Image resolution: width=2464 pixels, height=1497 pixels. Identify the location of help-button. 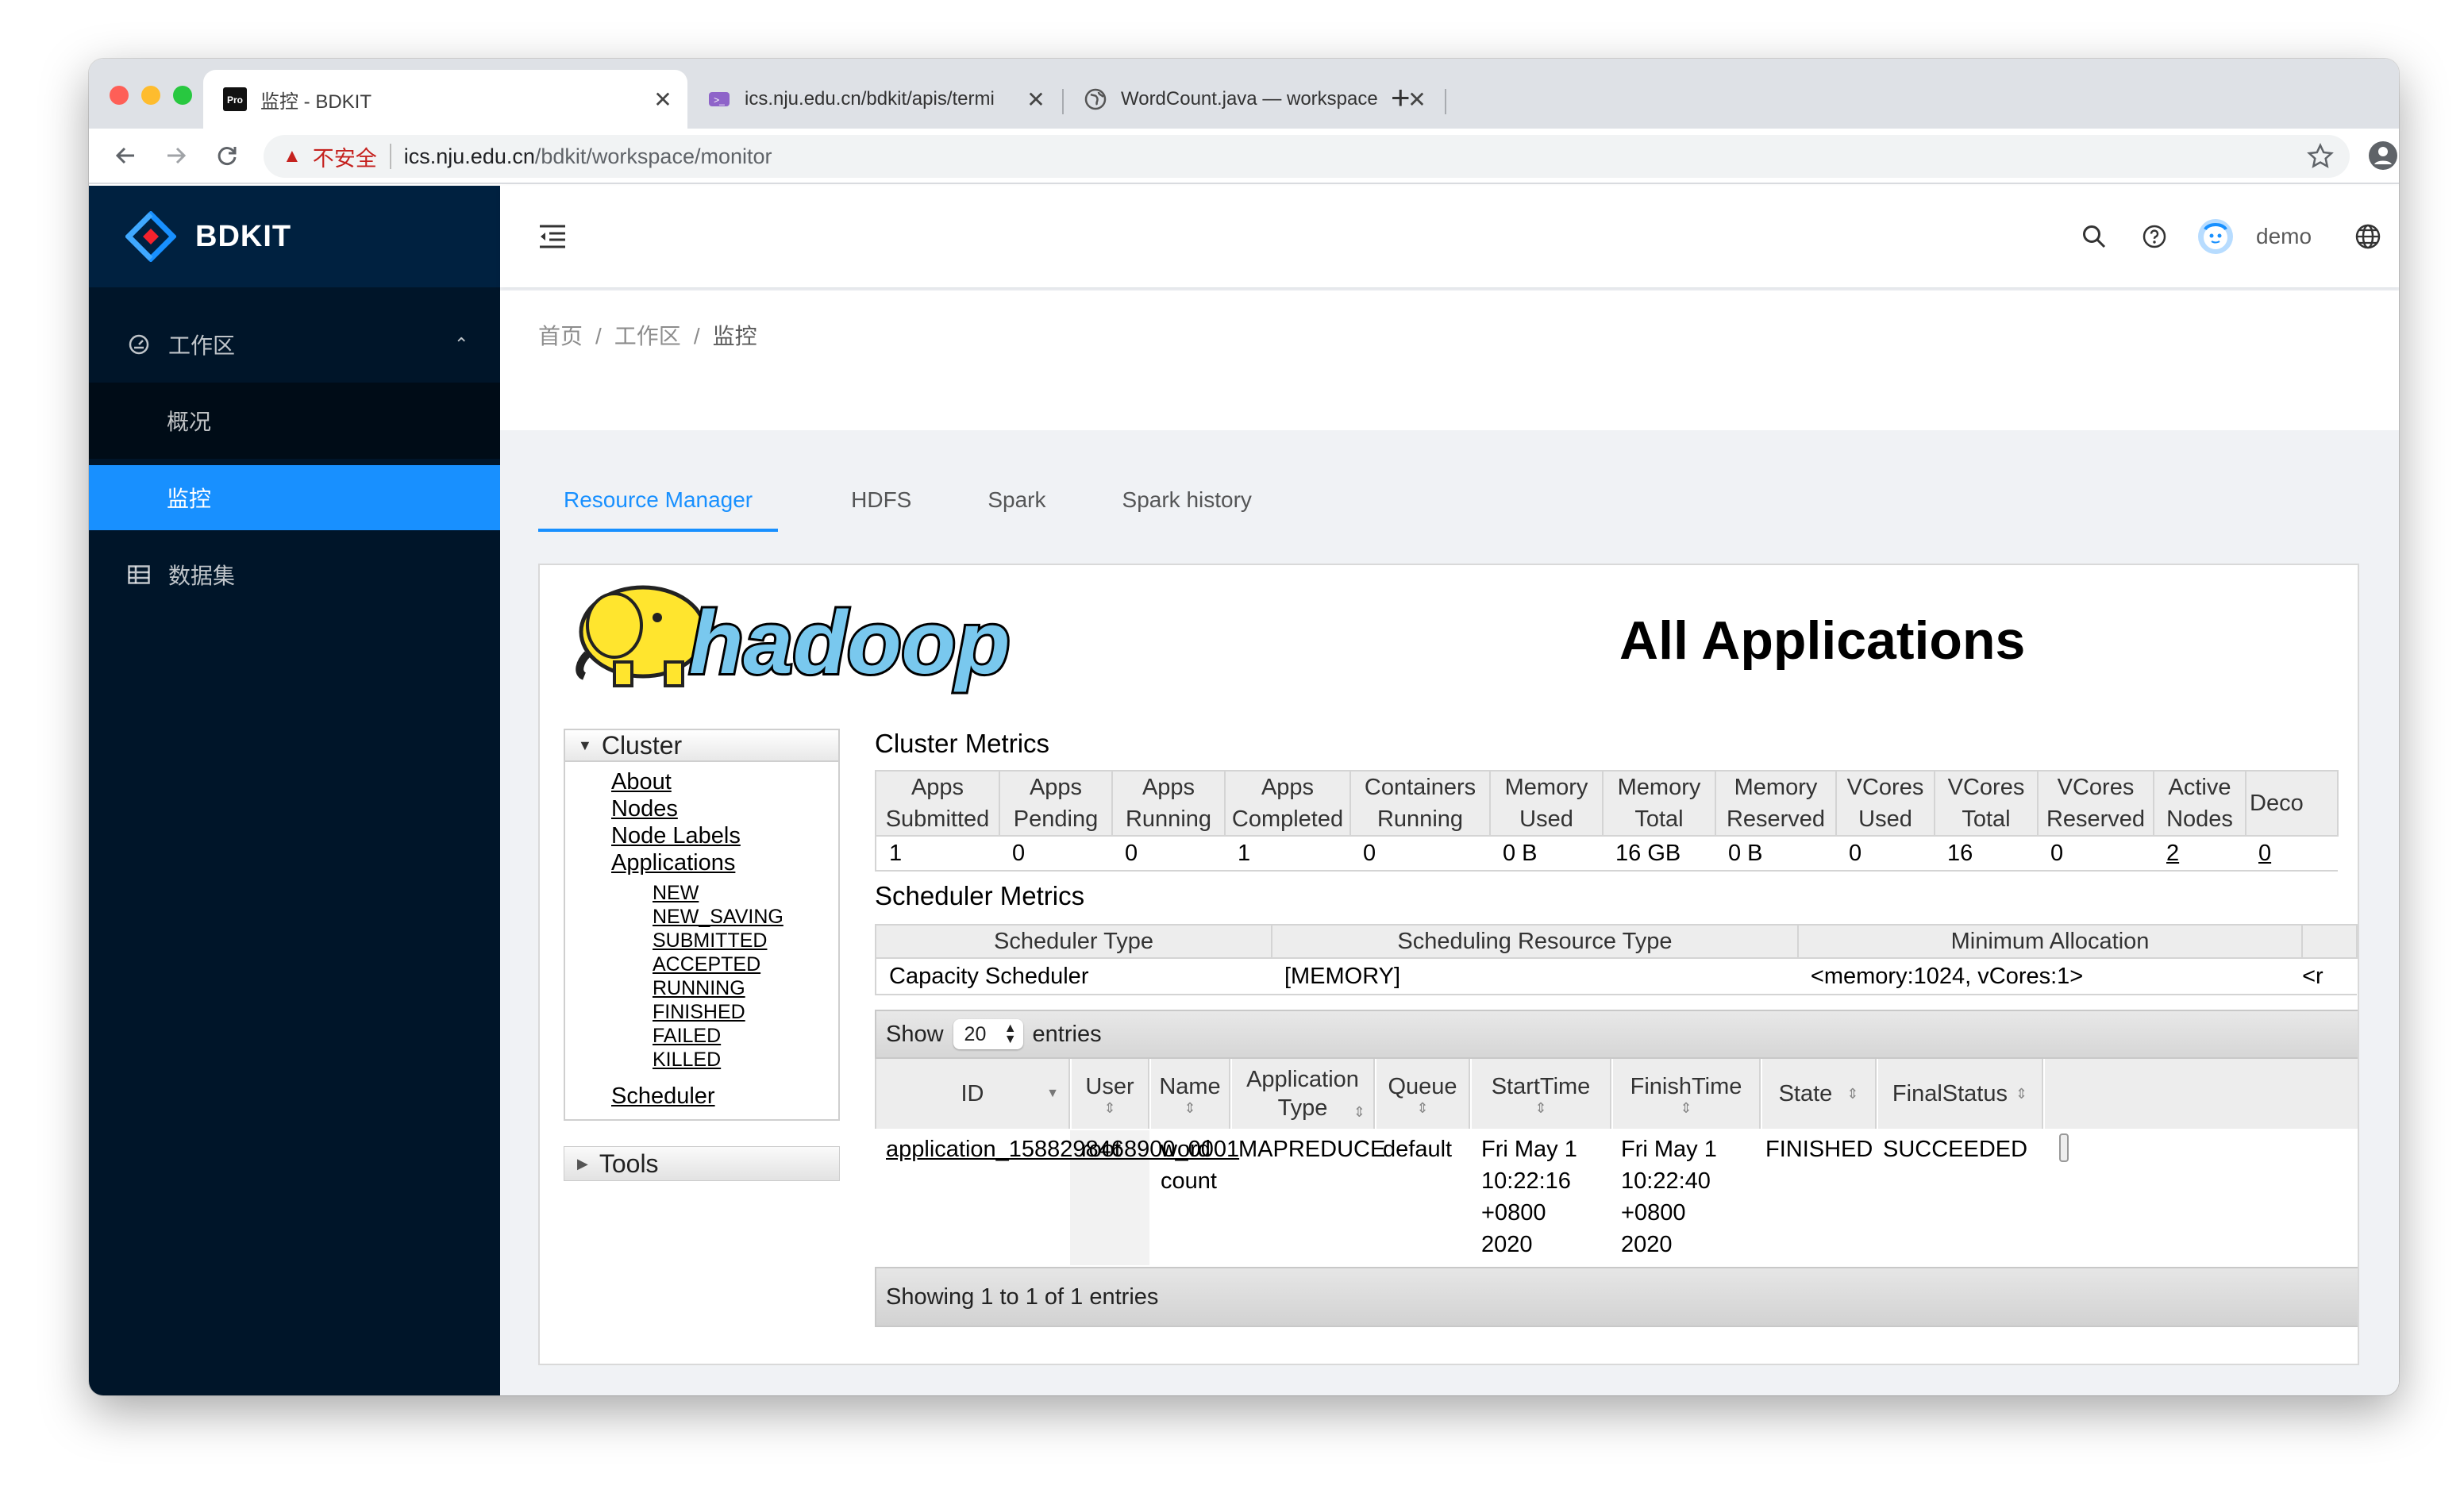
(2154, 236).